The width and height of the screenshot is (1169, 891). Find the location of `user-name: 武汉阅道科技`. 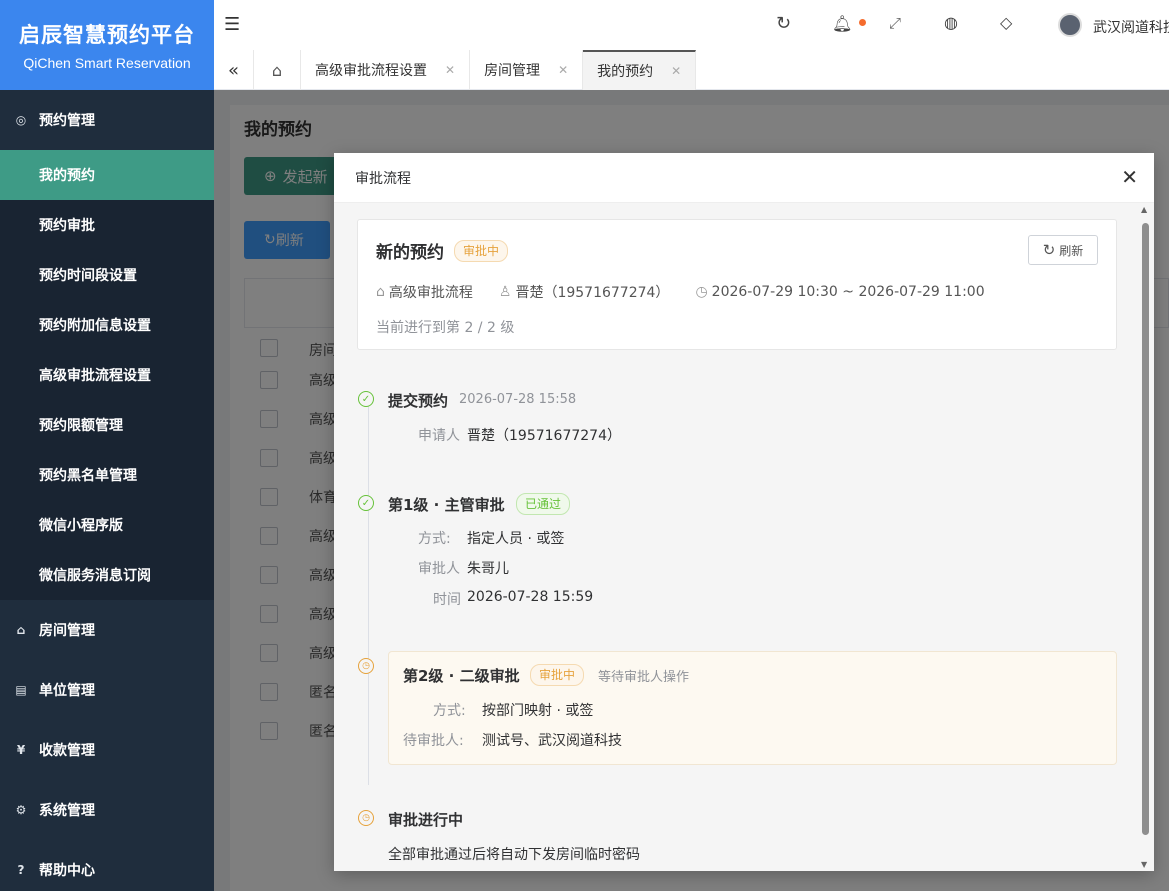

user-name: 武汉阅道科技 is located at coordinates (1131, 27).